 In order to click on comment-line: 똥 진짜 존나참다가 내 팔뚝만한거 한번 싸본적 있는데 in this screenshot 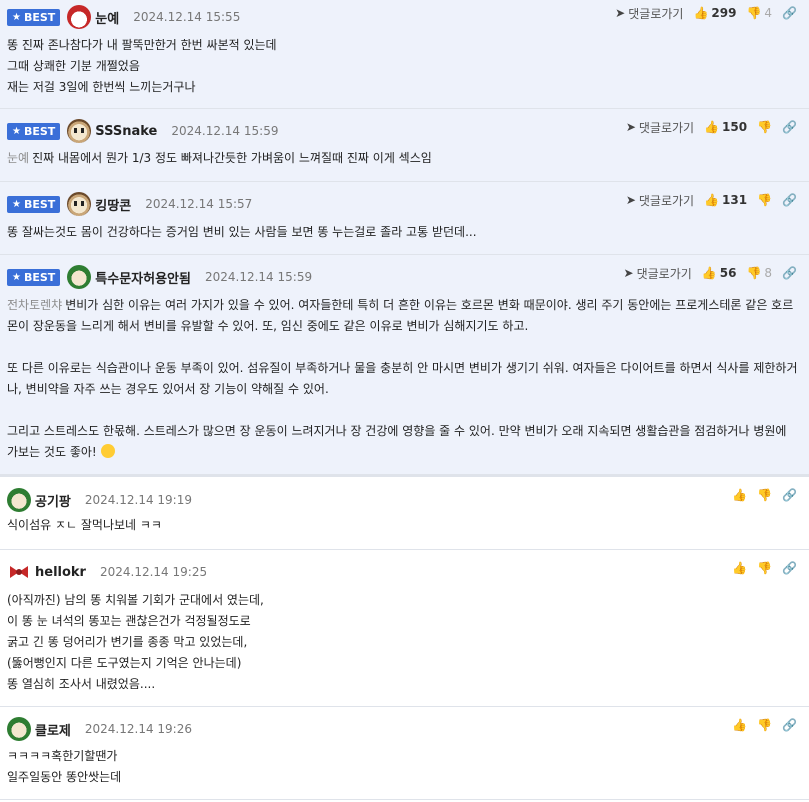, I will do `click(142, 45)`.